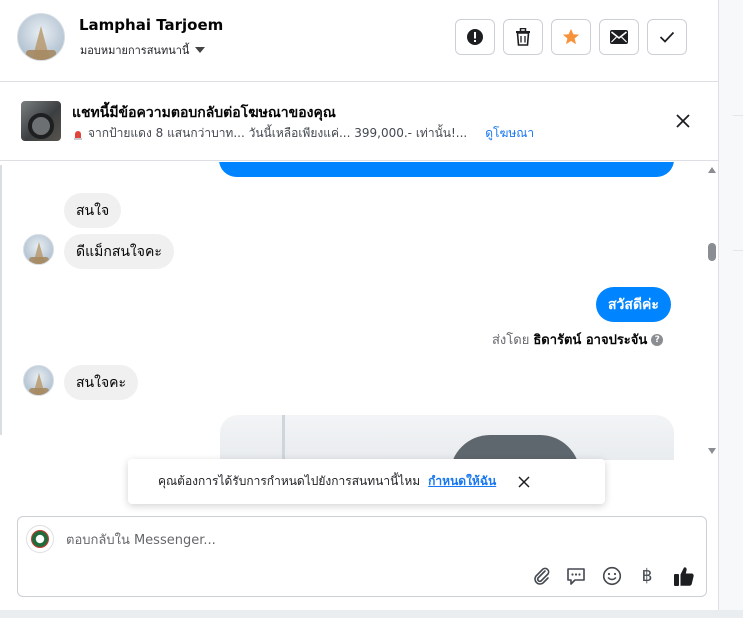  I want to click on close-banner-button, so click(683, 121).